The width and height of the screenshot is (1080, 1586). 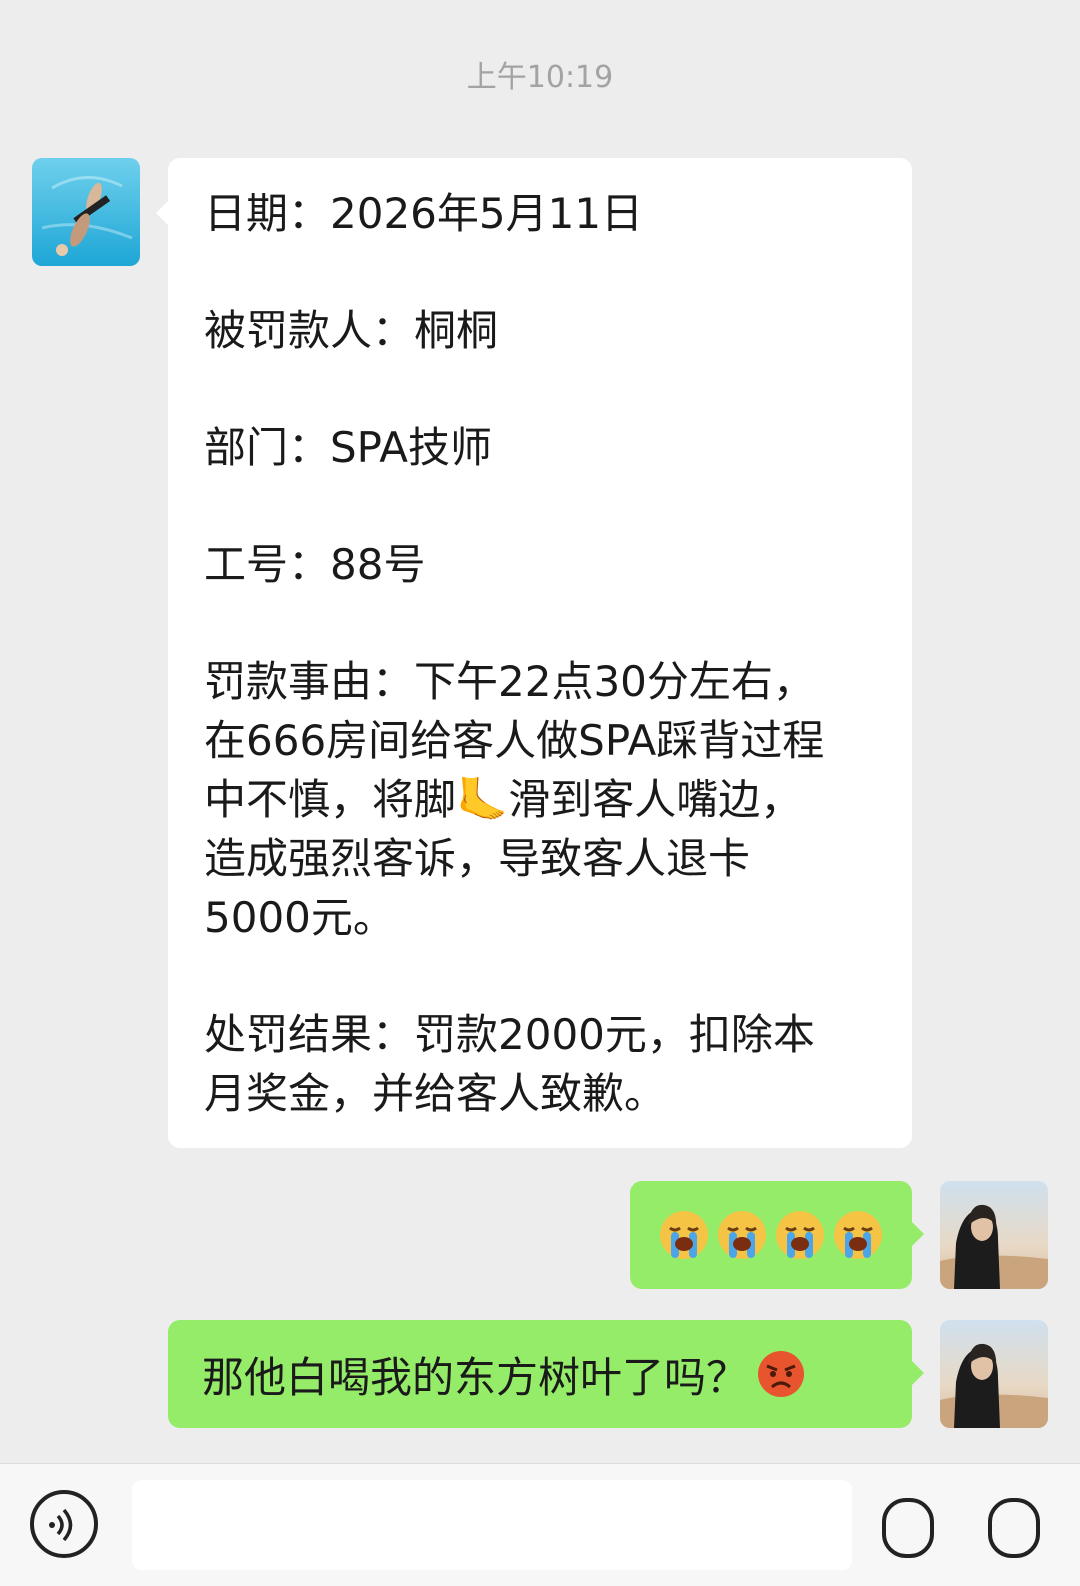 I want to click on plus-icon, so click(x=1014, y=1528).